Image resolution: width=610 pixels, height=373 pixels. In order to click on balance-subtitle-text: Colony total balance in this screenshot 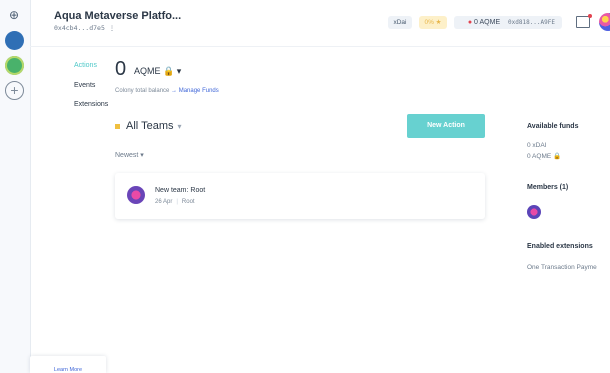, I will do `click(142, 91)`.